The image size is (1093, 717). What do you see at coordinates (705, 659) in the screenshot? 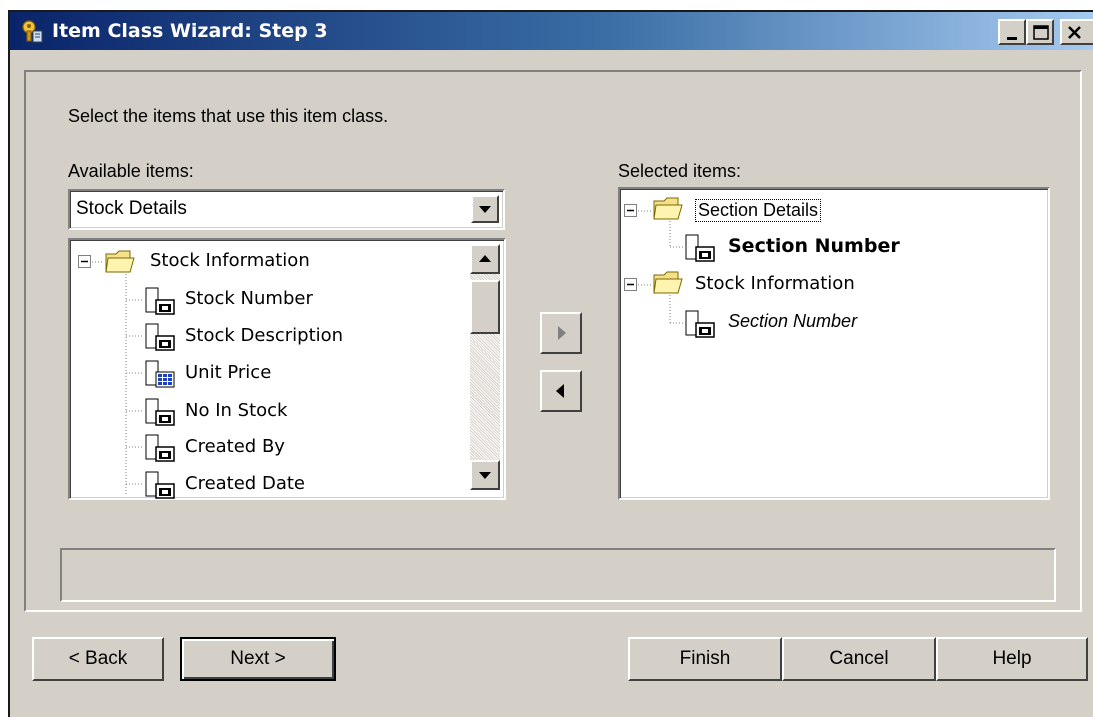
I see `finish-button: Finish` at bounding box center [705, 659].